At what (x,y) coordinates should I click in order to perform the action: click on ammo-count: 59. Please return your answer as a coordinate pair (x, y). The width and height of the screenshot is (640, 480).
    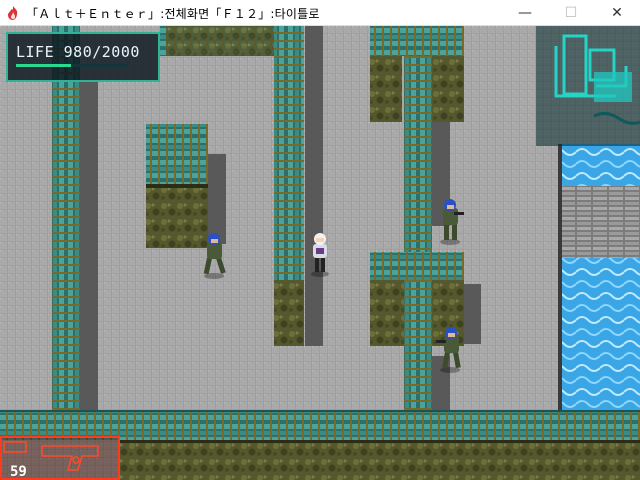
    Looking at the image, I should click on (18, 472).